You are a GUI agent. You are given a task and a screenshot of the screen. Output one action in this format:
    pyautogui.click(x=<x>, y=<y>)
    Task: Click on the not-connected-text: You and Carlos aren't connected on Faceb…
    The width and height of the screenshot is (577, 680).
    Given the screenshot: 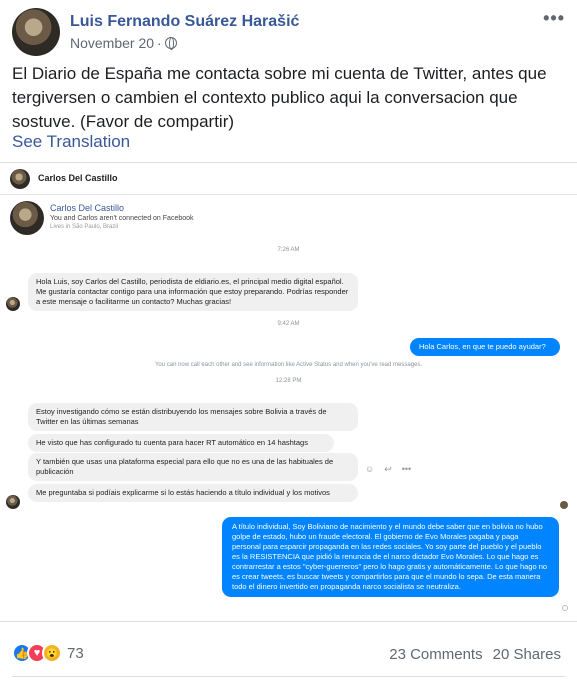 What is the action you would take?
    pyautogui.click(x=122, y=218)
    